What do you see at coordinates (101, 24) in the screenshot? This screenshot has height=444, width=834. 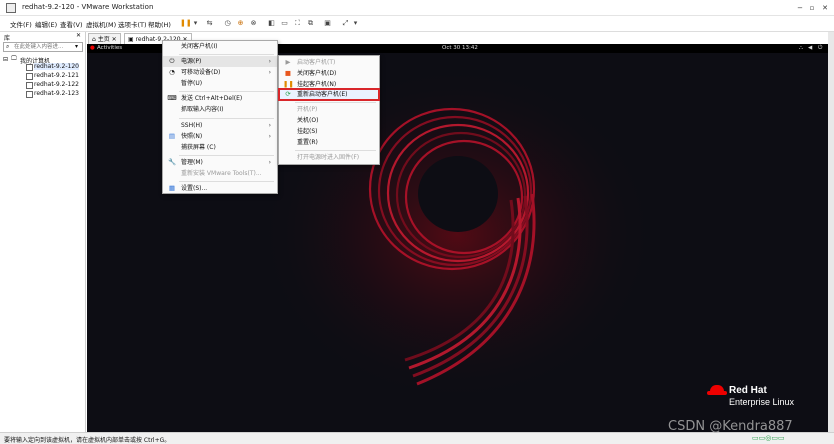 I see `menu-vm: 虚拟机(M)` at bounding box center [101, 24].